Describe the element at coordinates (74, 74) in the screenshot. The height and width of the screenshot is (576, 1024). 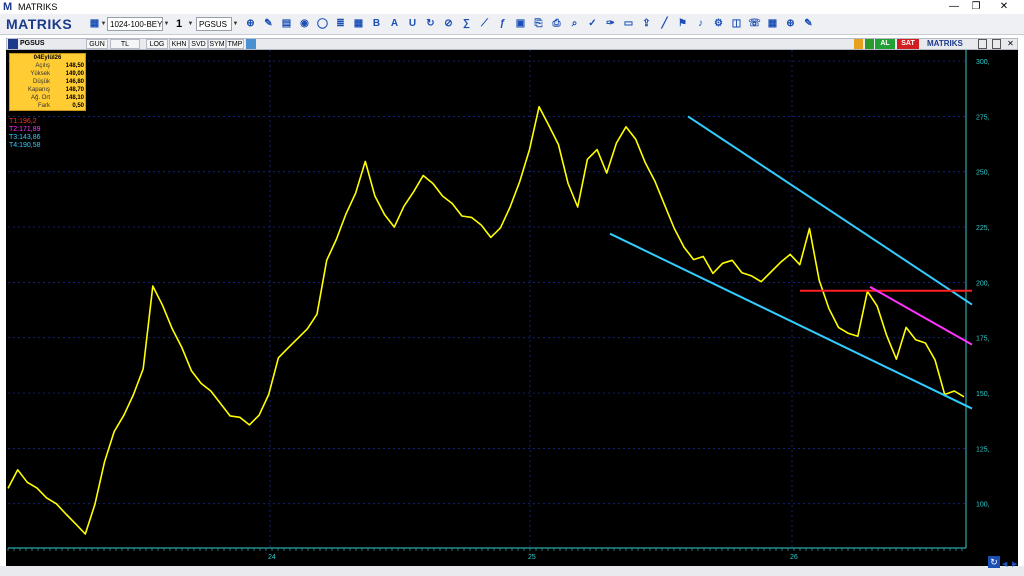
I see `info-value: 149,00` at that location.